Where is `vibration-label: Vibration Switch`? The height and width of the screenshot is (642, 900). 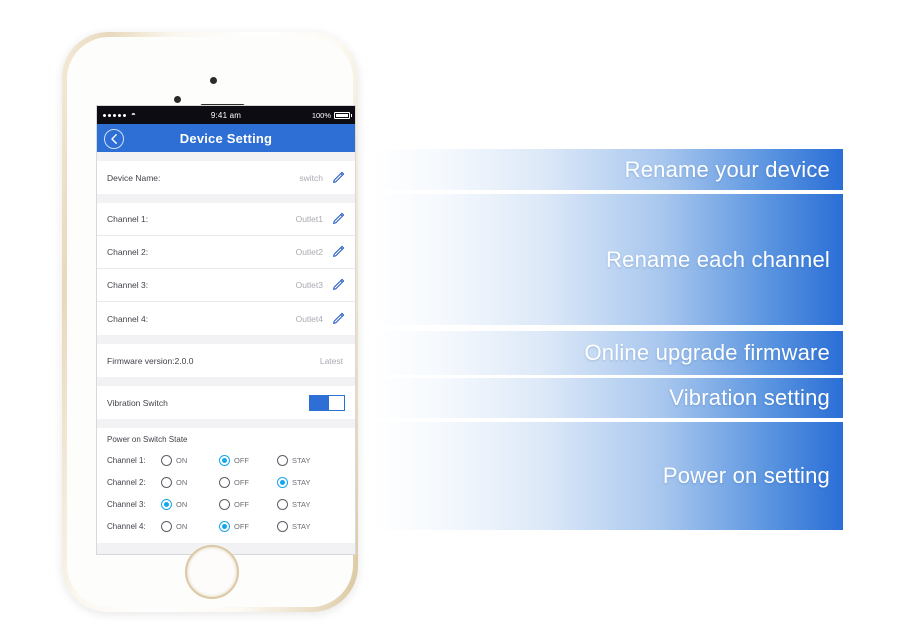 vibration-label: Vibration Switch is located at coordinates (137, 402).